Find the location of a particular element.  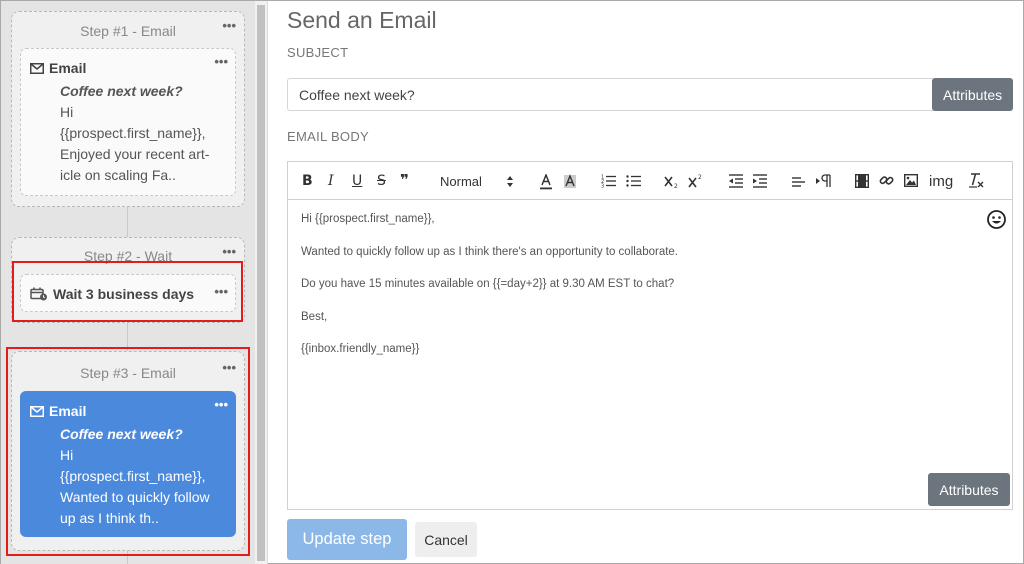

calendar-clock-icon is located at coordinates (38, 294).